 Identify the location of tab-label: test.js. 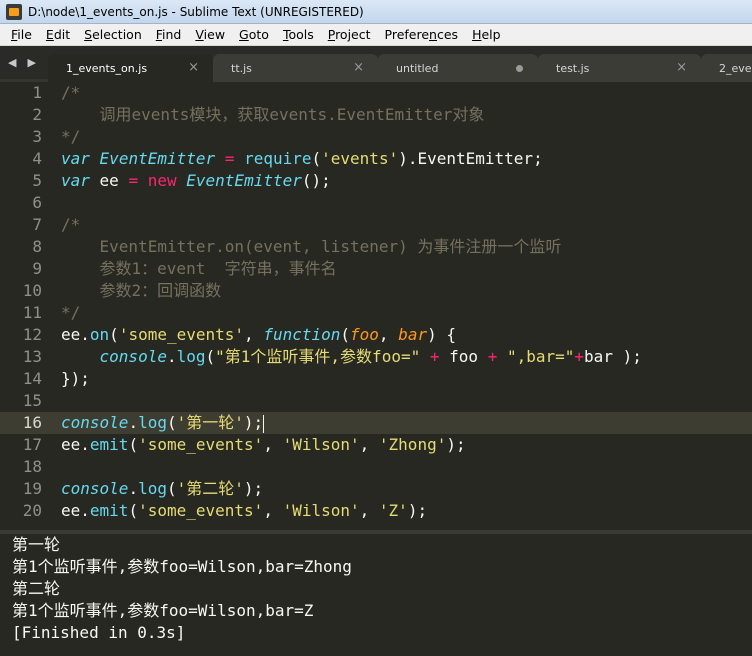
(573, 68).